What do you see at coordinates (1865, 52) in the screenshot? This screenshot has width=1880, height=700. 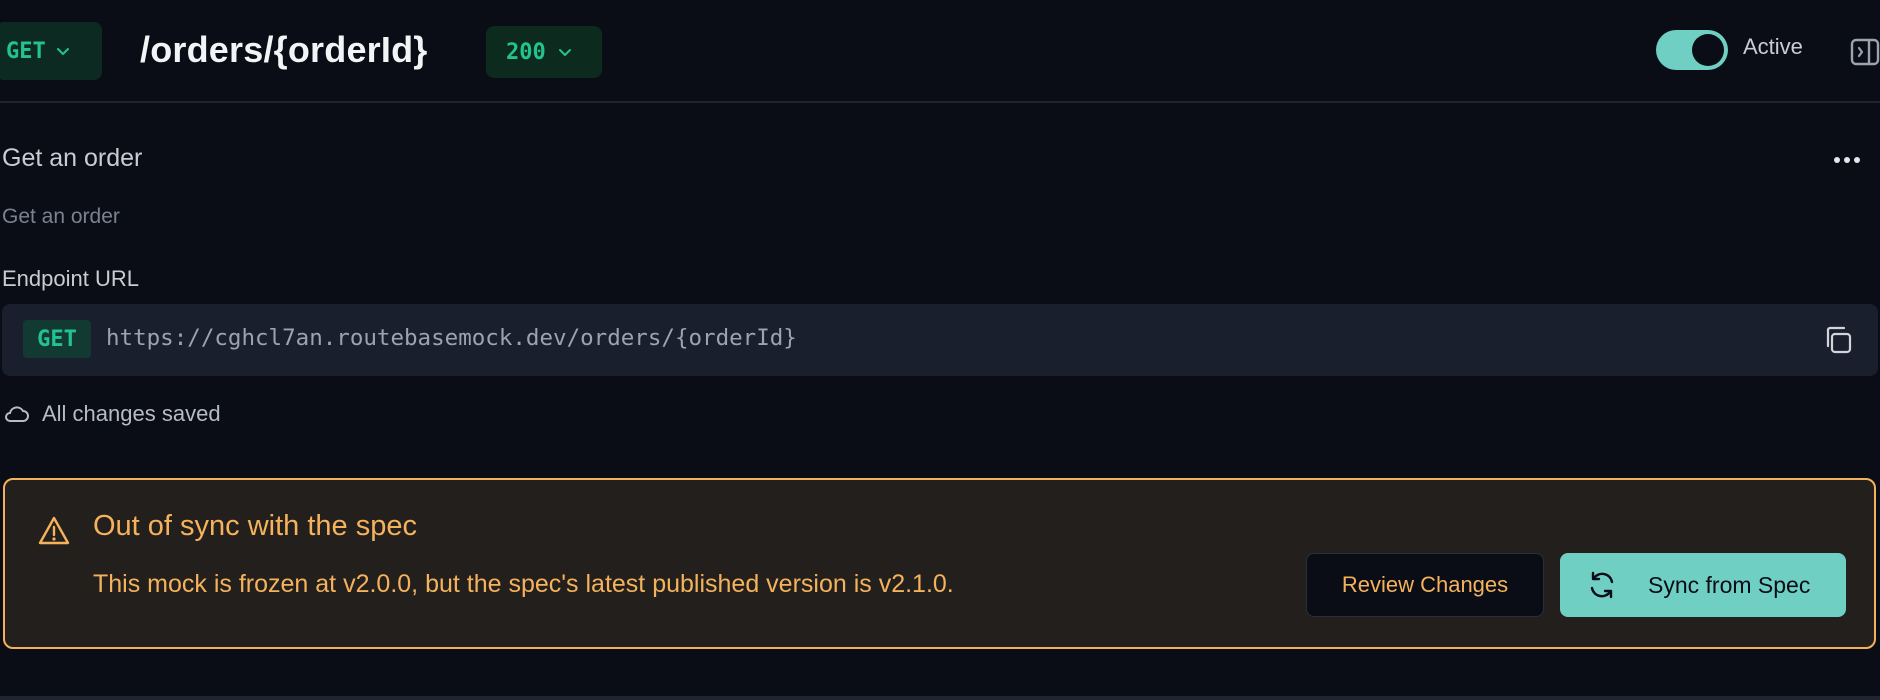 I see `panel-right-icon` at bounding box center [1865, 52].